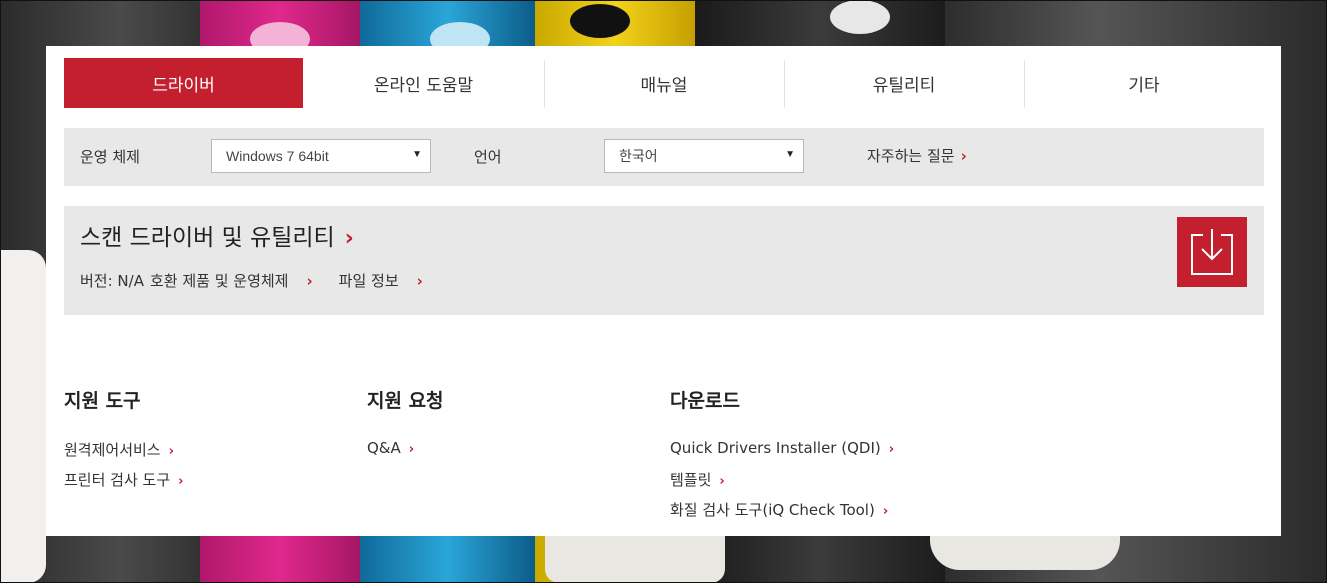  What do you see at coordinates (1144, 85) in the screenshot?
I see `tab-label: 기타` at bounding box center [1144, 85].